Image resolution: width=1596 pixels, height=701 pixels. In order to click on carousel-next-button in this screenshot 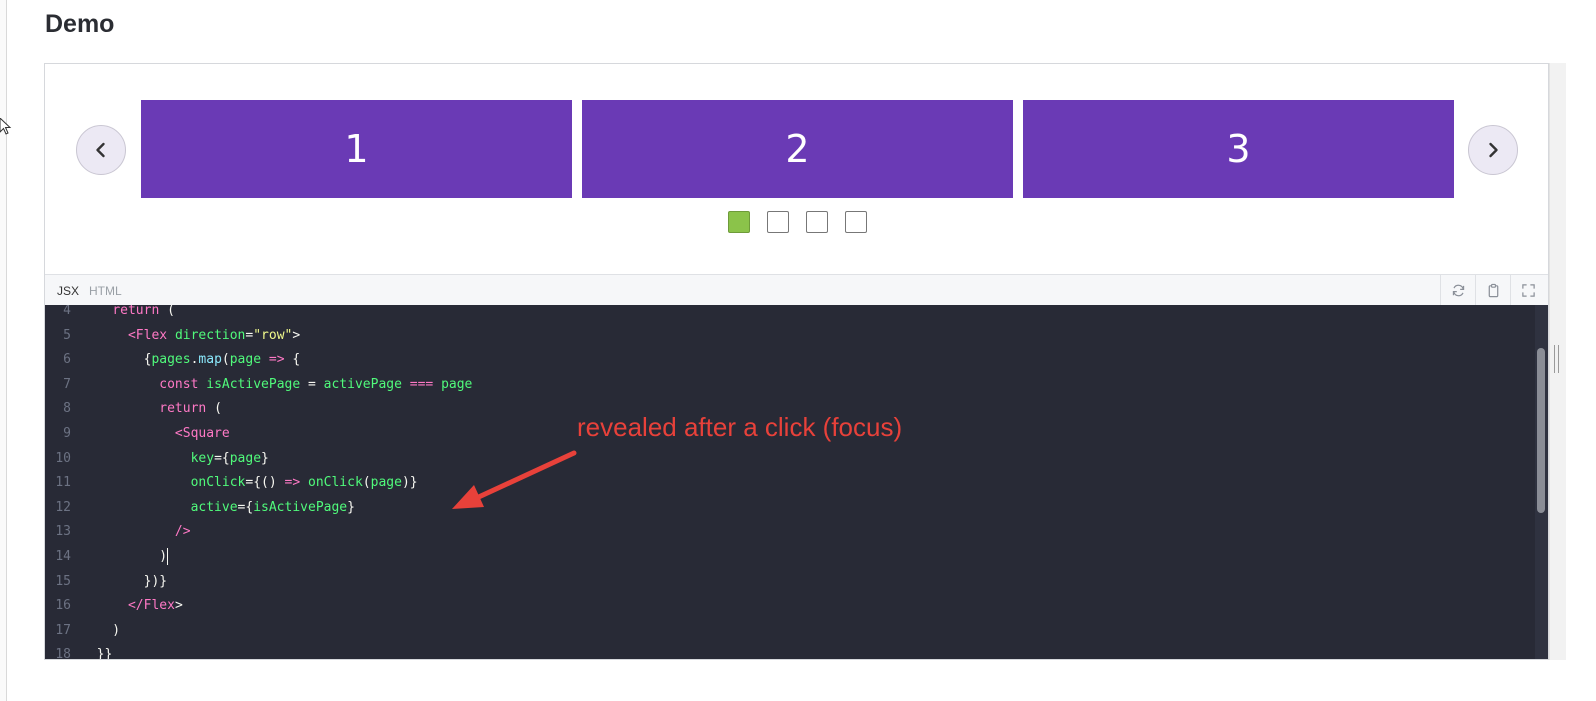, I will do `click(1493, 150)`.